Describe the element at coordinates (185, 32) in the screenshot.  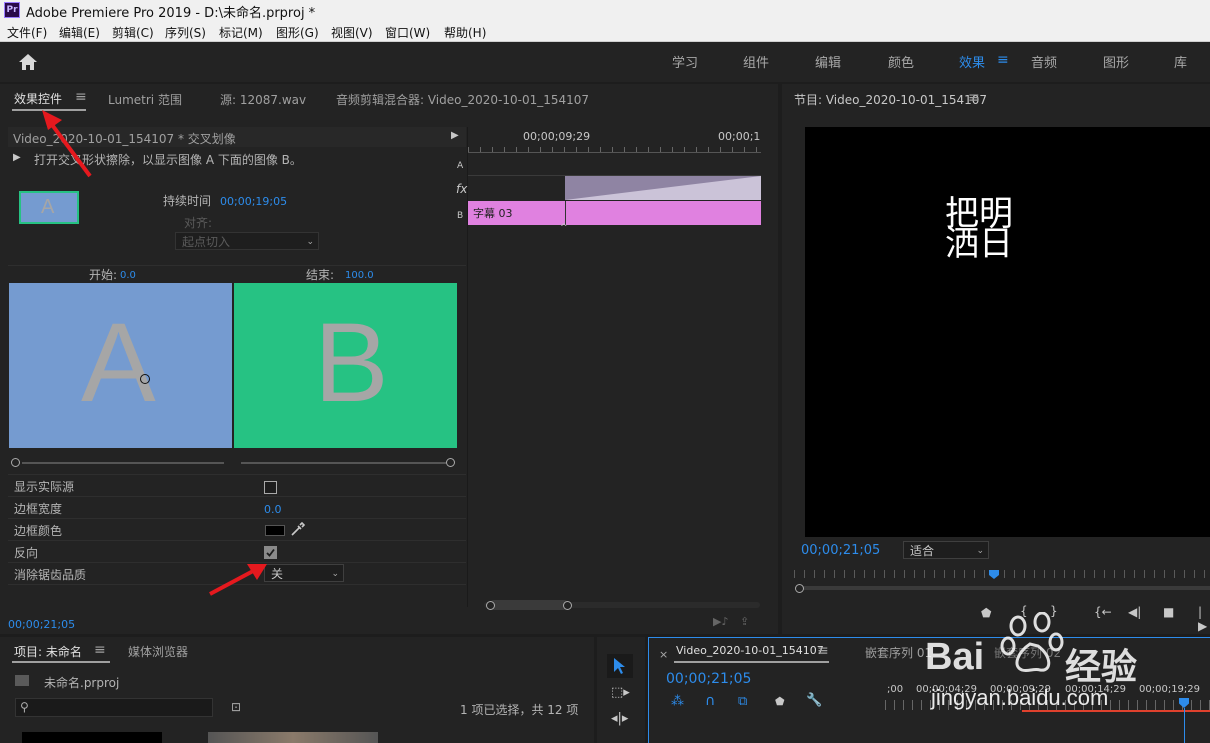
I see `menu-sequence: 序列(S)` at that location.